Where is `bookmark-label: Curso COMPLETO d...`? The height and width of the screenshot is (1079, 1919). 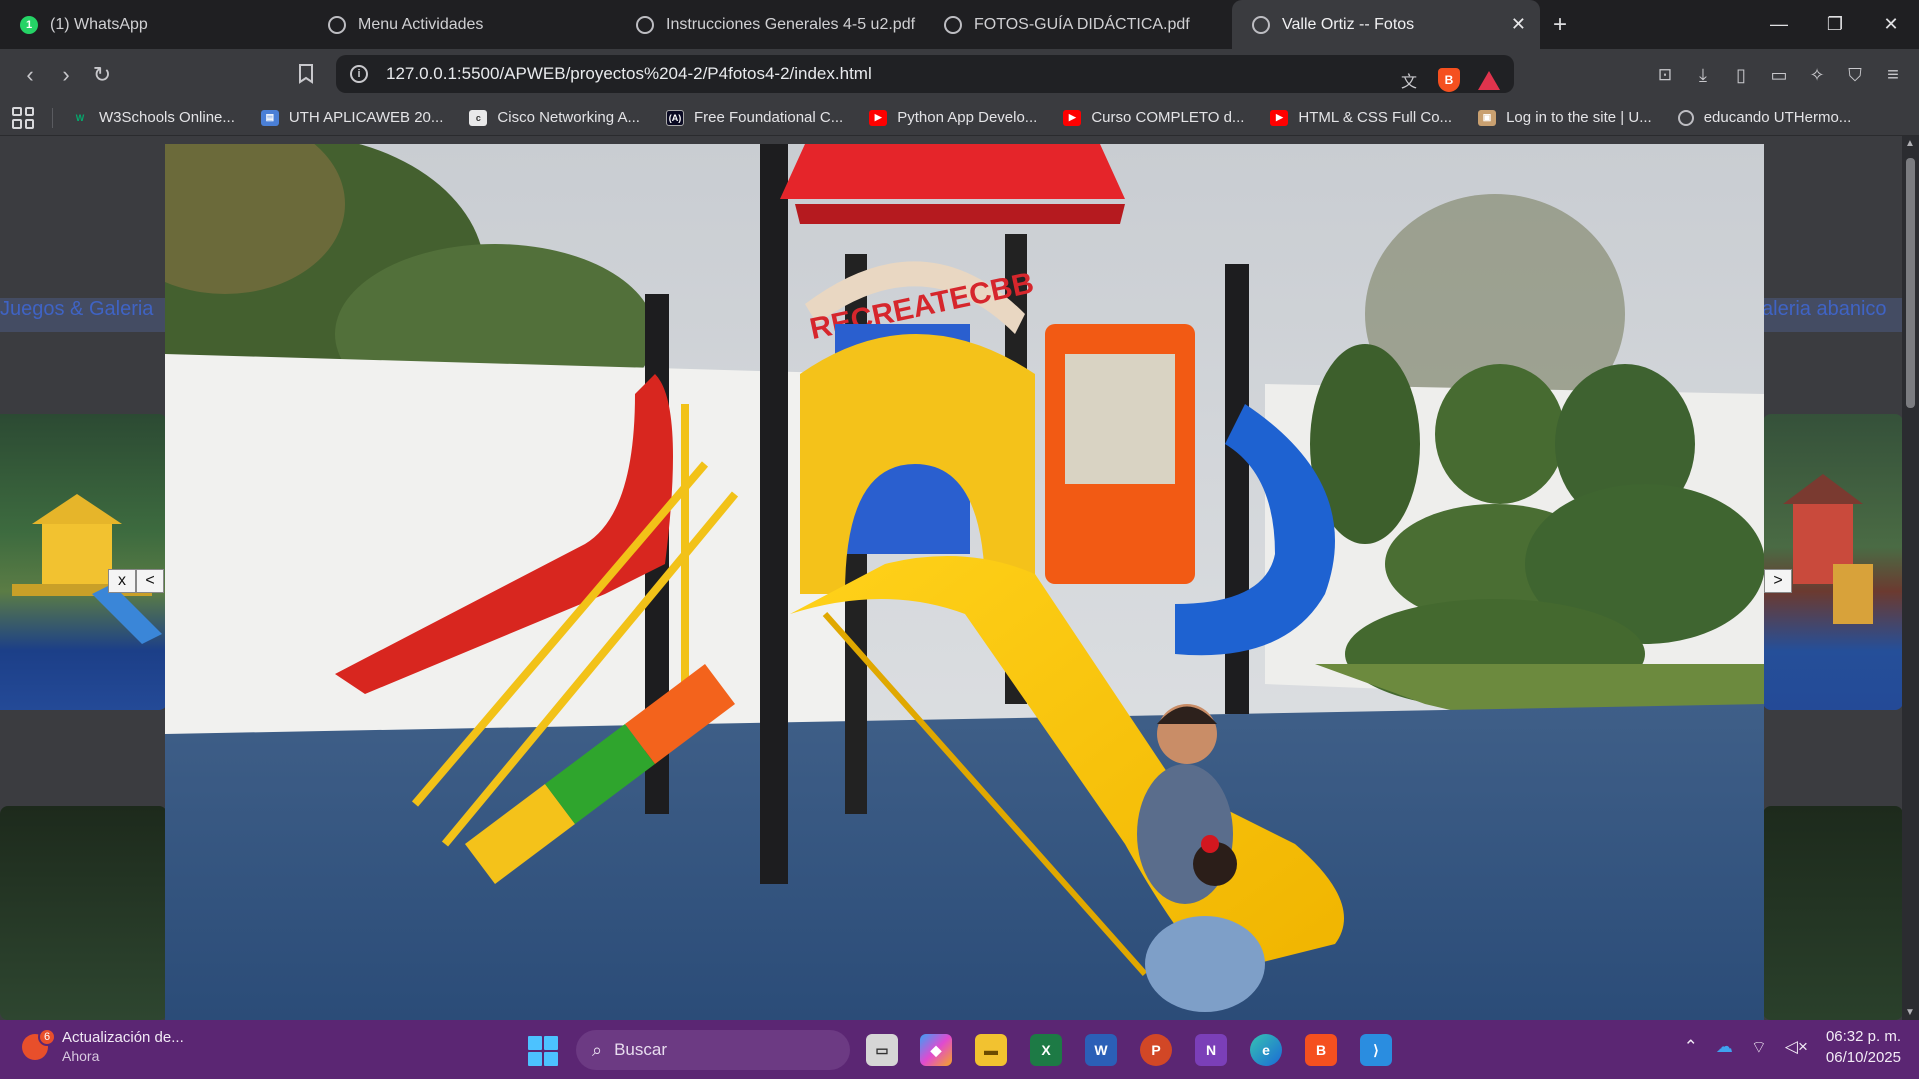 bookmark-label: Curso COMPLETO d... is located at coordinates (1168, 117).